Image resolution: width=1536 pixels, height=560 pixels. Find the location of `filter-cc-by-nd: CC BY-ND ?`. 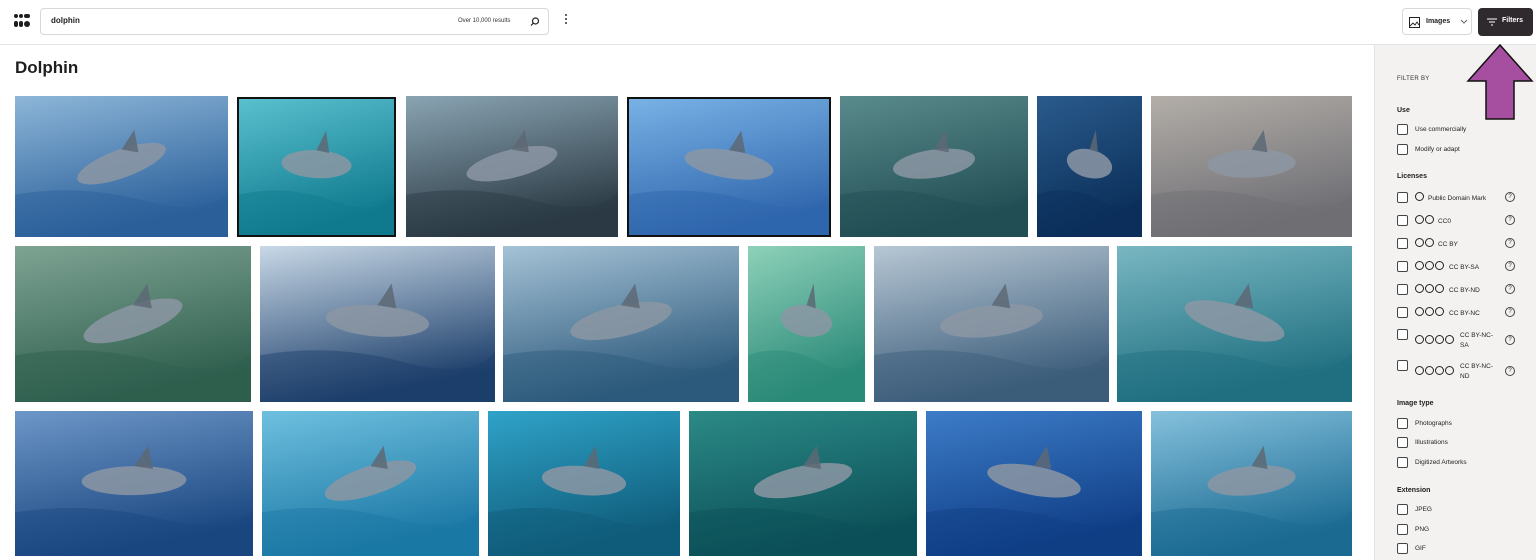

filter-cc-by-nd: CC BY-ND ? is located at coordinates (1462, 291).